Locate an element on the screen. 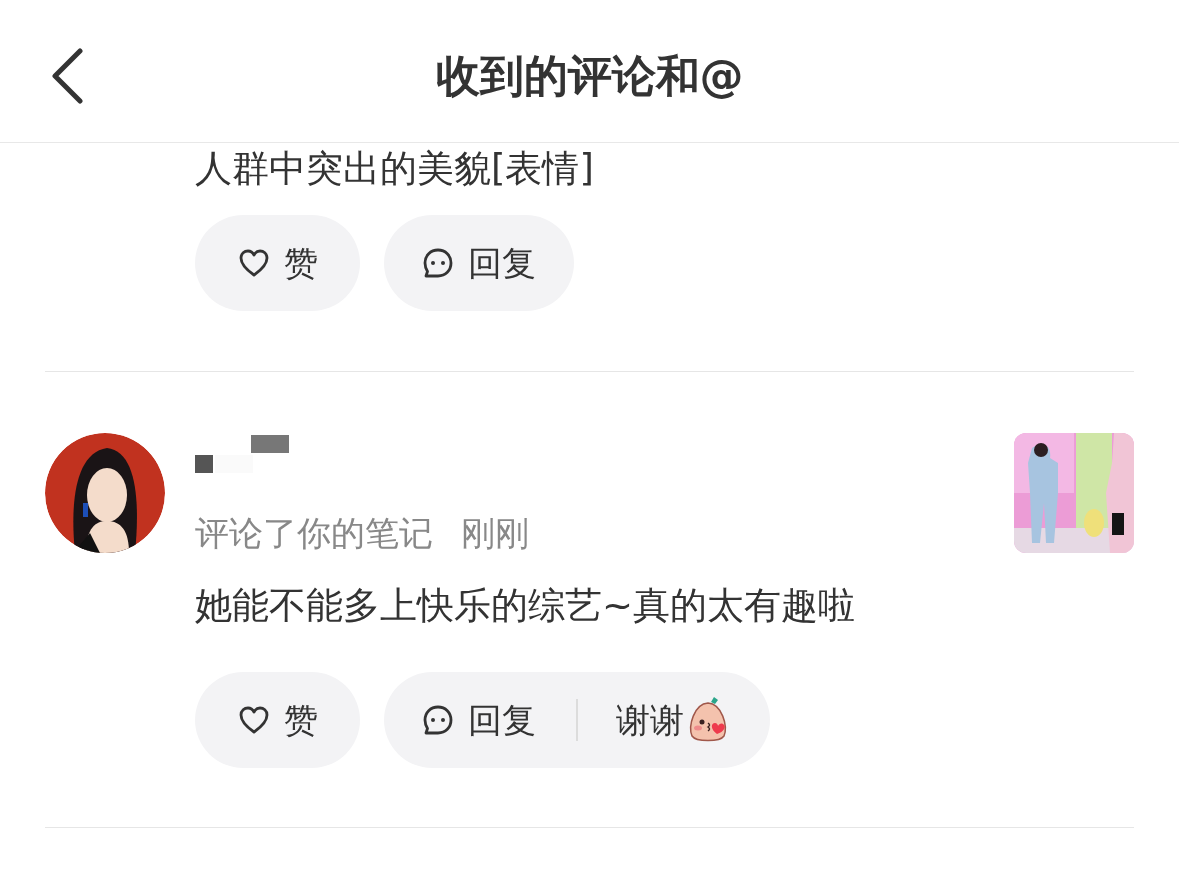 Image resolution: width=1179 pixels, height=878 pixels. back-icon is located at coordinates (67, 76).